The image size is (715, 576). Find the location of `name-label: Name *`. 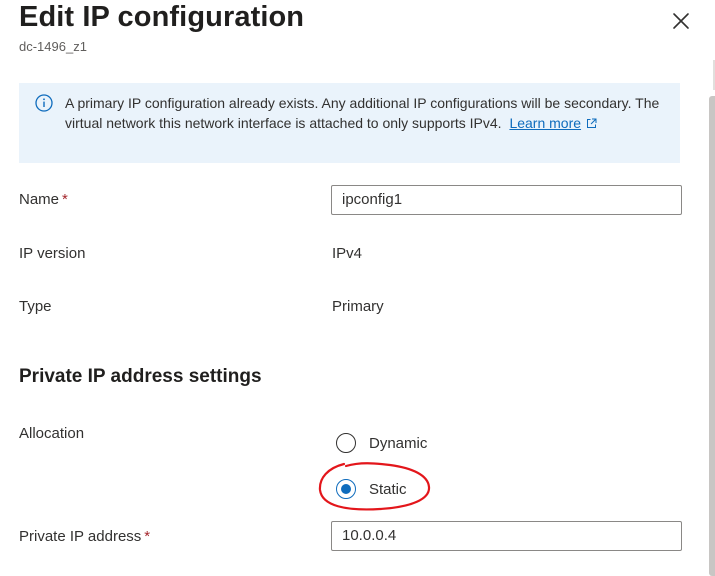

name-label: Name * is located at coordinates (43, 199).